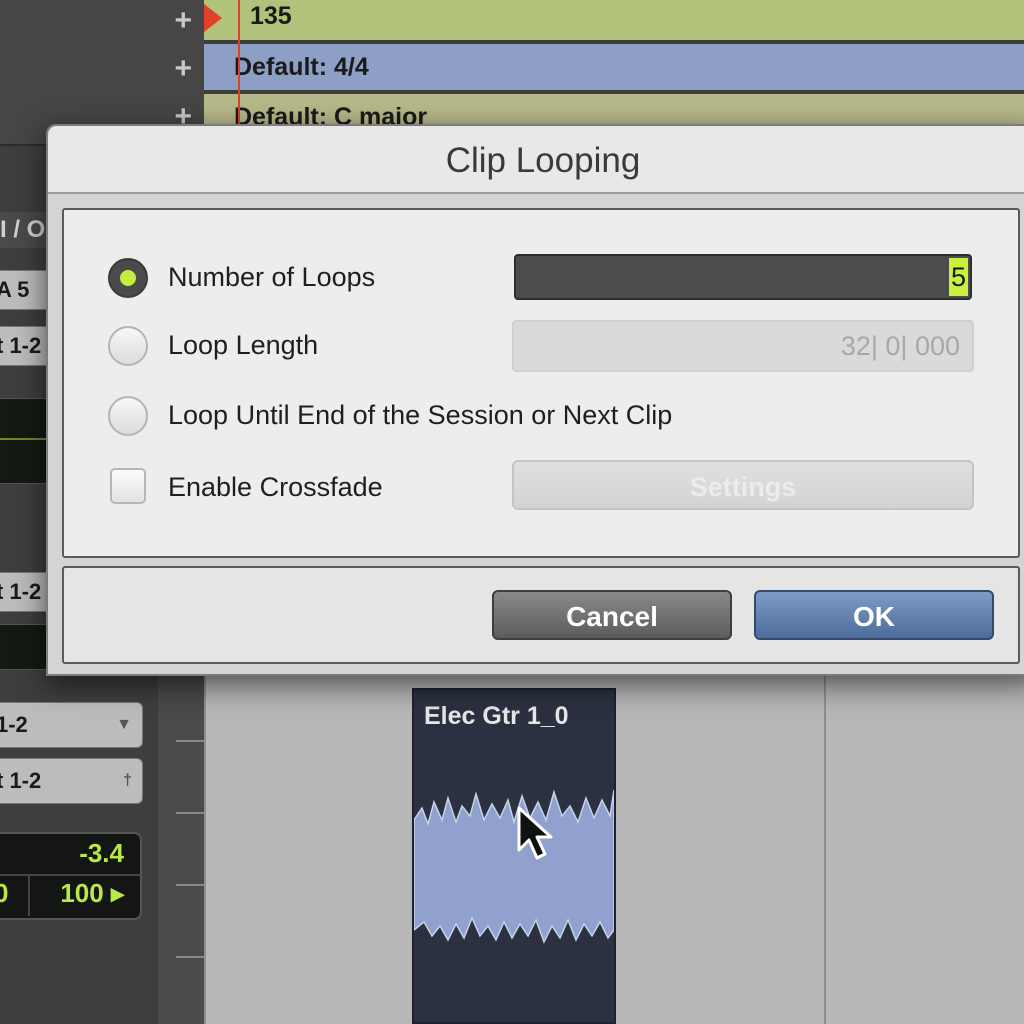 The width and height of the screenshot is (1024, 1024). I want to click on track-output-selector: 1-2 ▼, so click(71, 725).